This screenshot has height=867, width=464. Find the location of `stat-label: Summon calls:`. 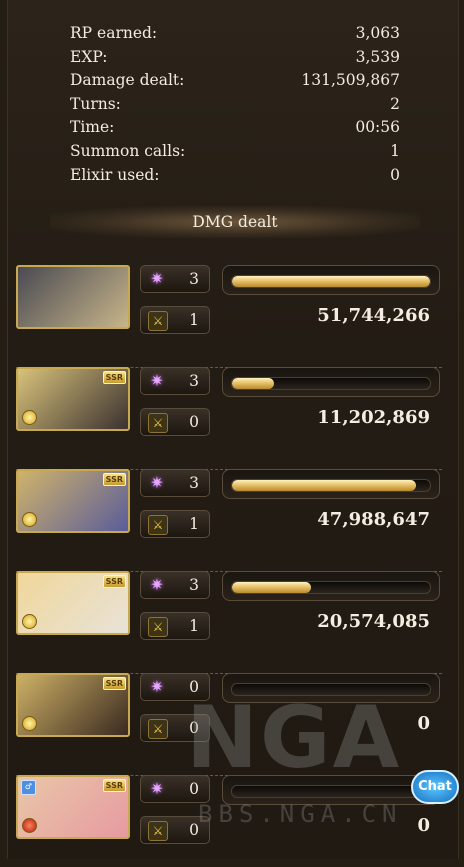

stat-label: Summon calls: is located at coordinates (128, 150).